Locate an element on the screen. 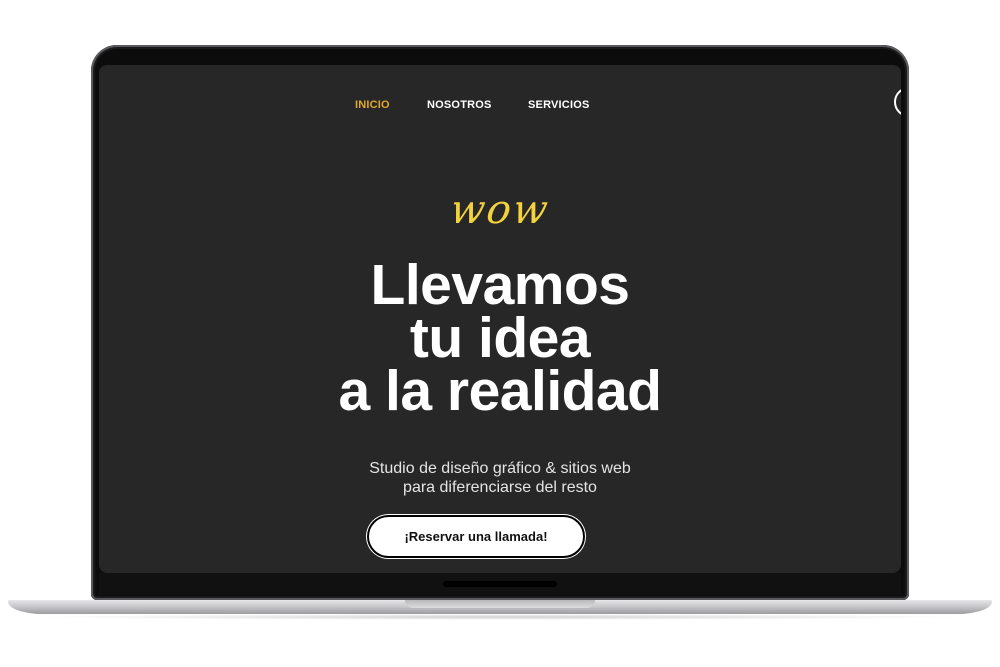 The height and width of the screenshot is (667, 1000). main-nav: INICIO NOSOTROS SERVICIOS is located at coordinates (500, 109).